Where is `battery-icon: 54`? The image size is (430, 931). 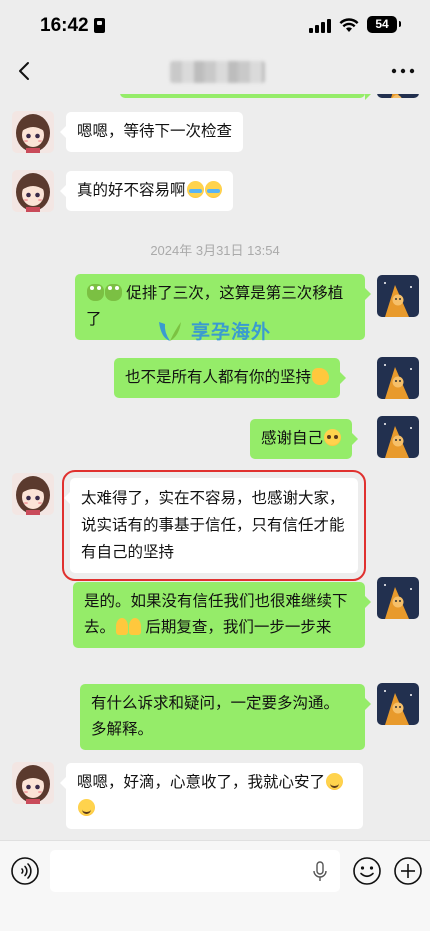
battery-icon: 54 is located at coordinates (384, 24).